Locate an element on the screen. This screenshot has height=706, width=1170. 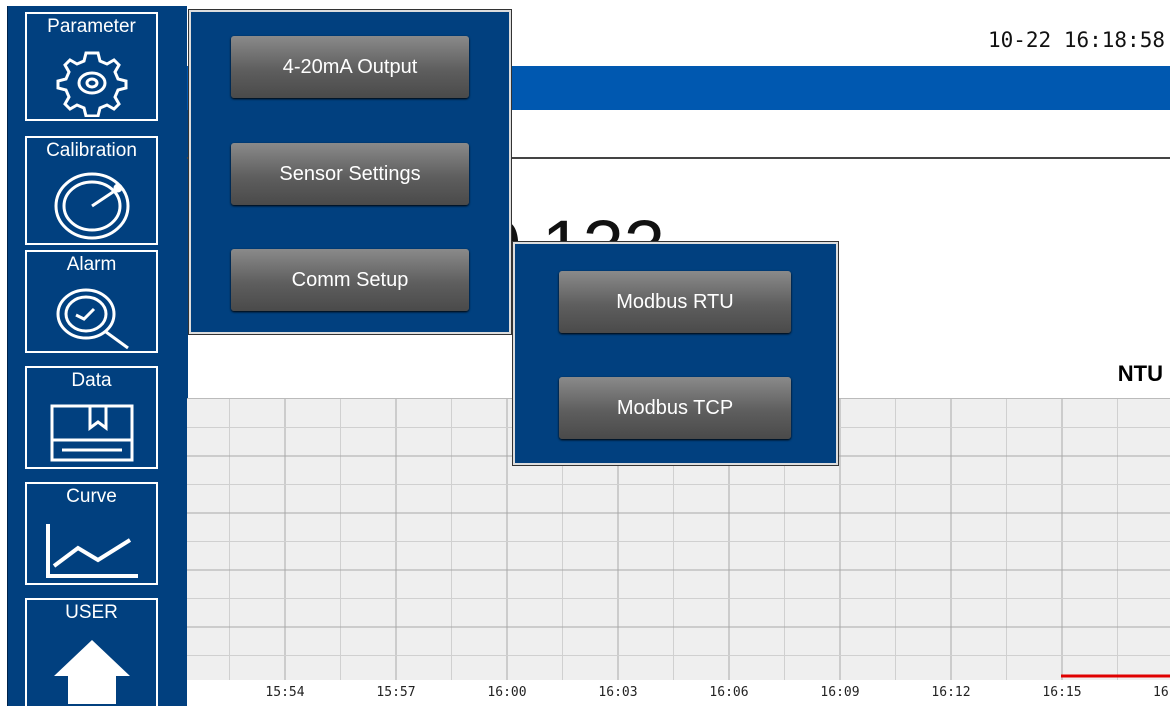
data-box-icon is located at coordinates (91, 433).